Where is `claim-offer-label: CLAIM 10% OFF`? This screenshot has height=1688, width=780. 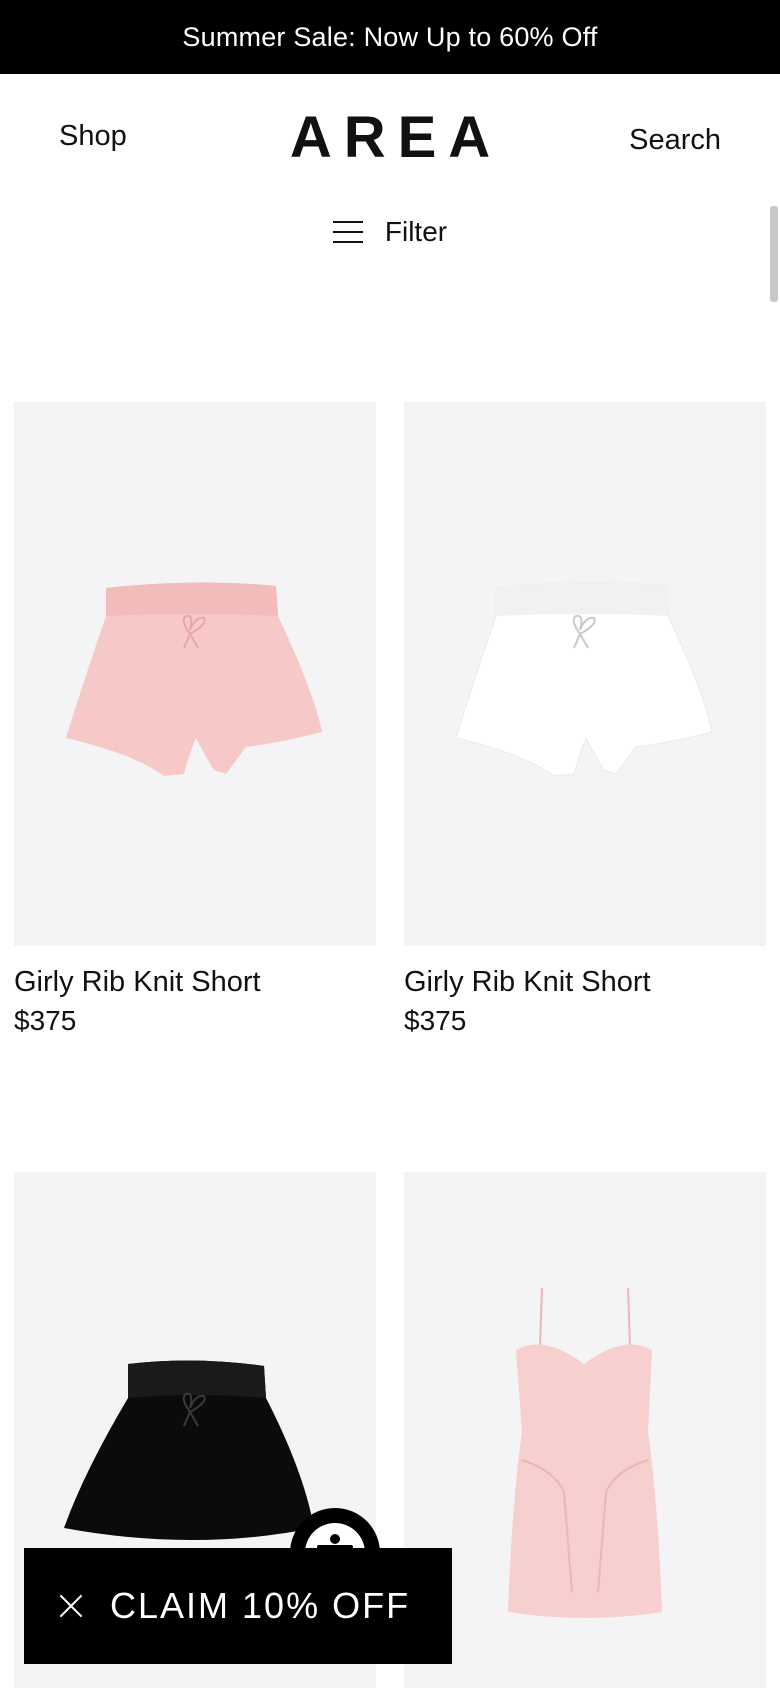
claim-offer-label: CLAIM 10% OFF is located at coordinates (260, 1606).